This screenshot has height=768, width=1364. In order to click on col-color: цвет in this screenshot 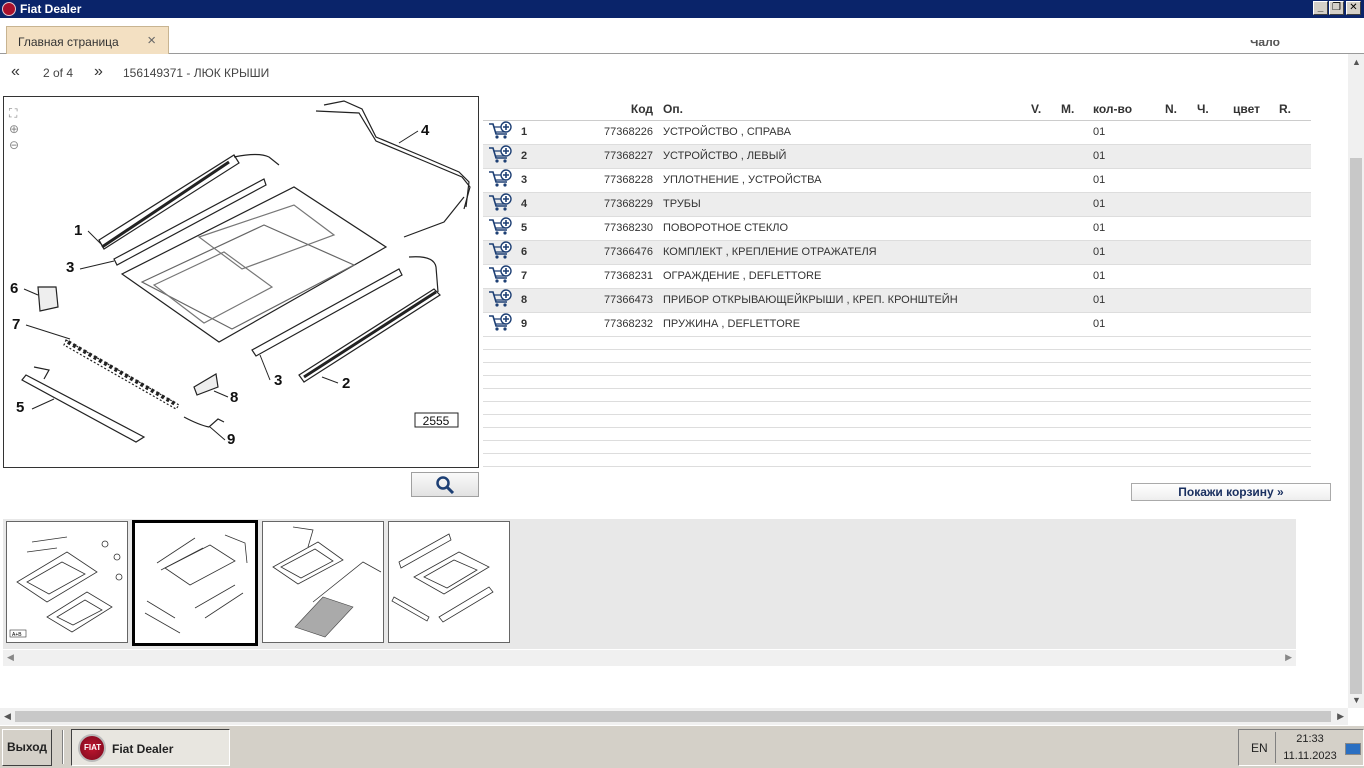, I will do `click(1252, 109)`.